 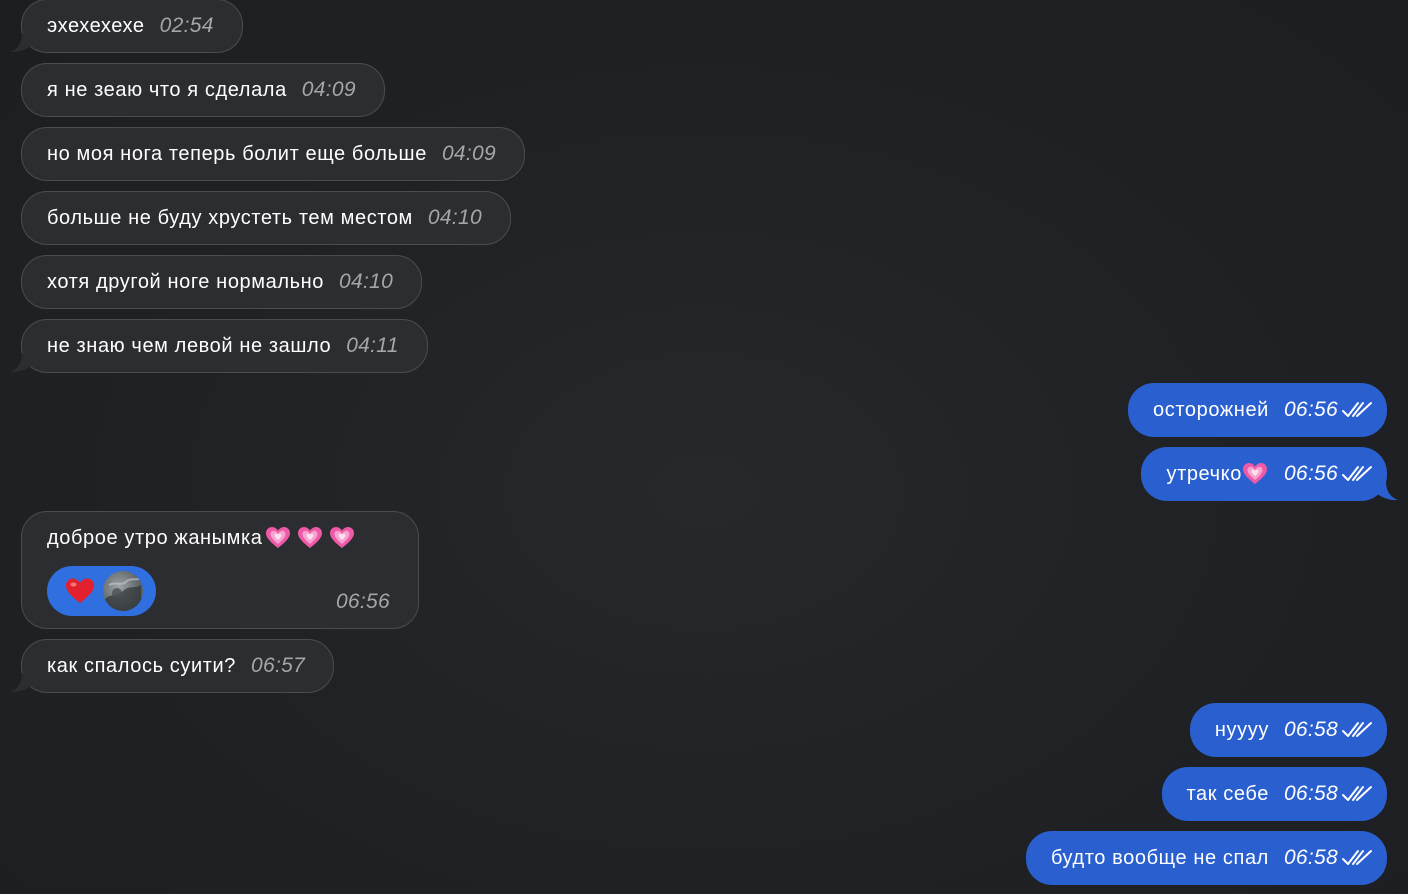 What do you see at coordinates (237, 153) in the screenshot?
I see `message-text: но моя нога теперь болит еще больше` at bounding box center [237, 153].